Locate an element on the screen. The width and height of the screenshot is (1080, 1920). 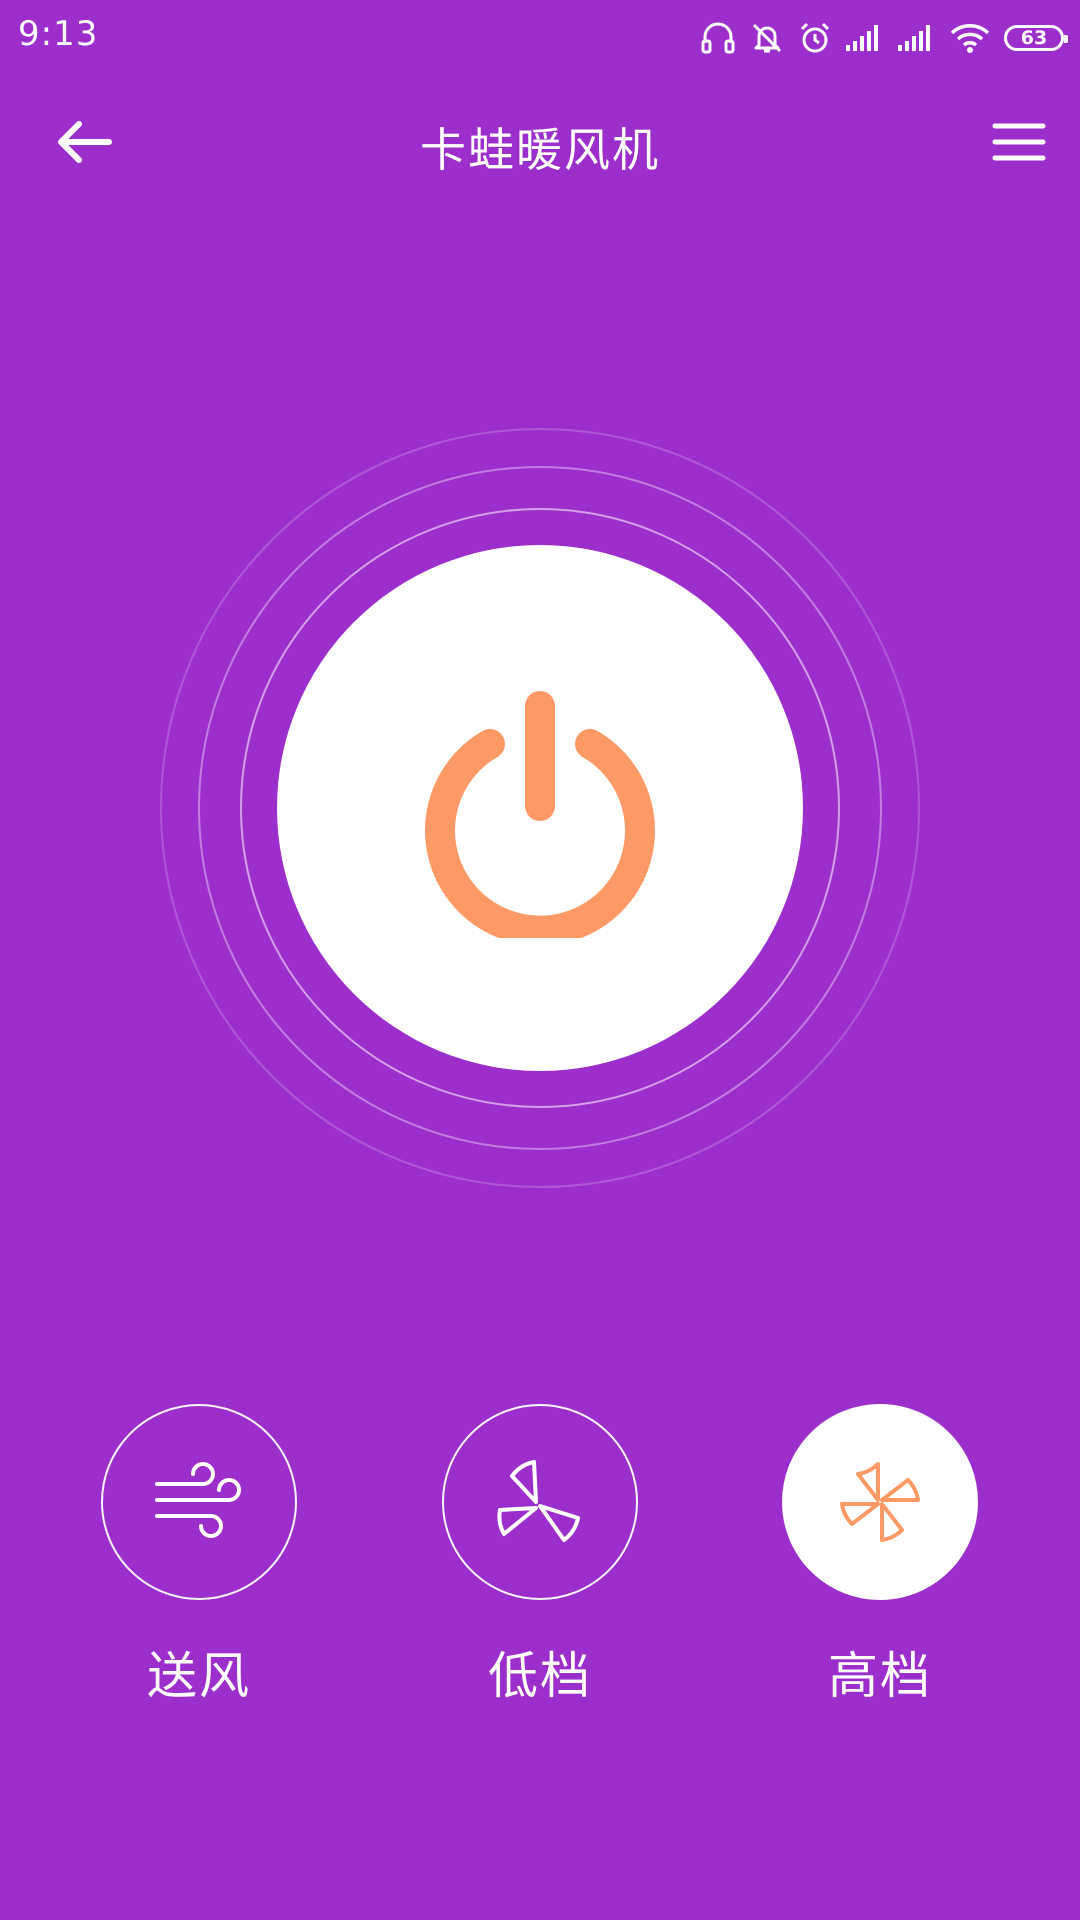
power-button is located at coordinates (540, 808).